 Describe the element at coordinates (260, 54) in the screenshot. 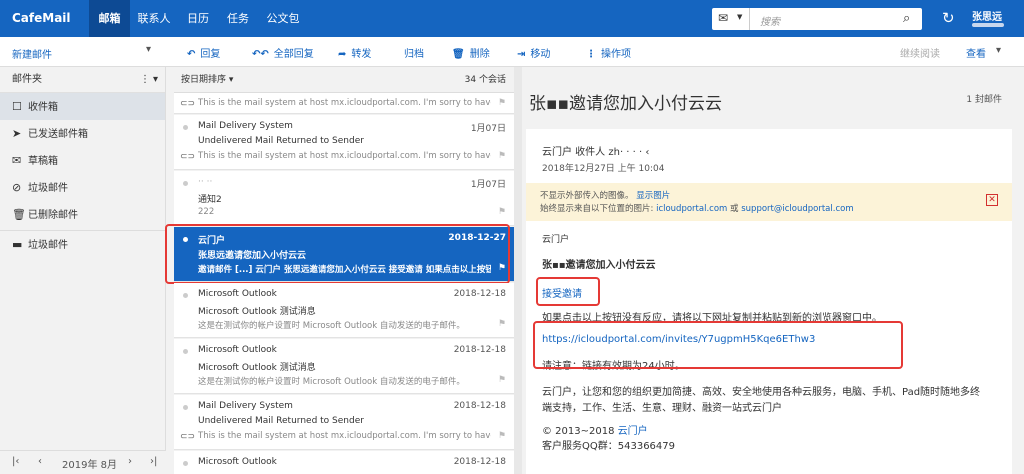

I see `reply-all-icon: ↶↶` at that location.